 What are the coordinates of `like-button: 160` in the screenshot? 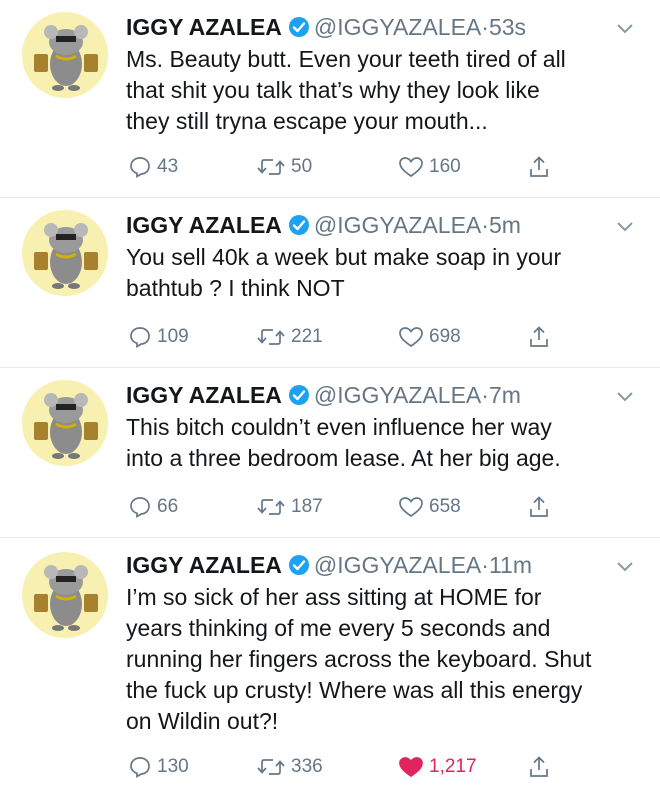 It's located at (429, 167).